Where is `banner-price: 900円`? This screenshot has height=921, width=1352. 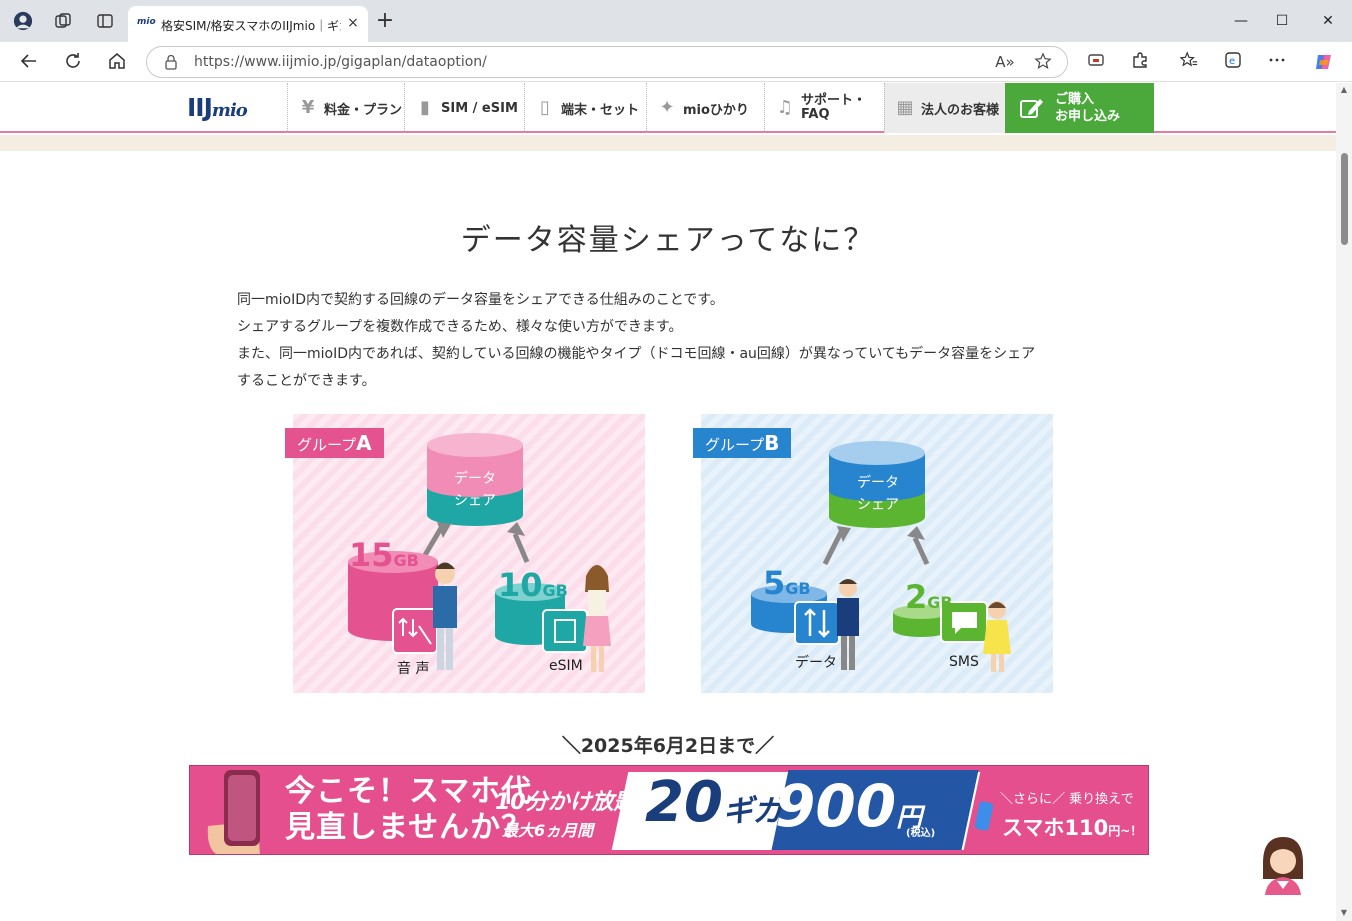
banner-price: 900円 is located at coordinates (848, 806).